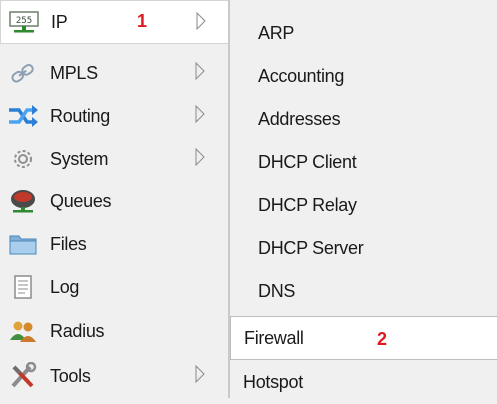 The height and width of the screenshot is (404, 497). What do you see at coordinates (81, 200) in the screenshot?
I see `menu-item-label: Queues` at bounding box center [81, 200].